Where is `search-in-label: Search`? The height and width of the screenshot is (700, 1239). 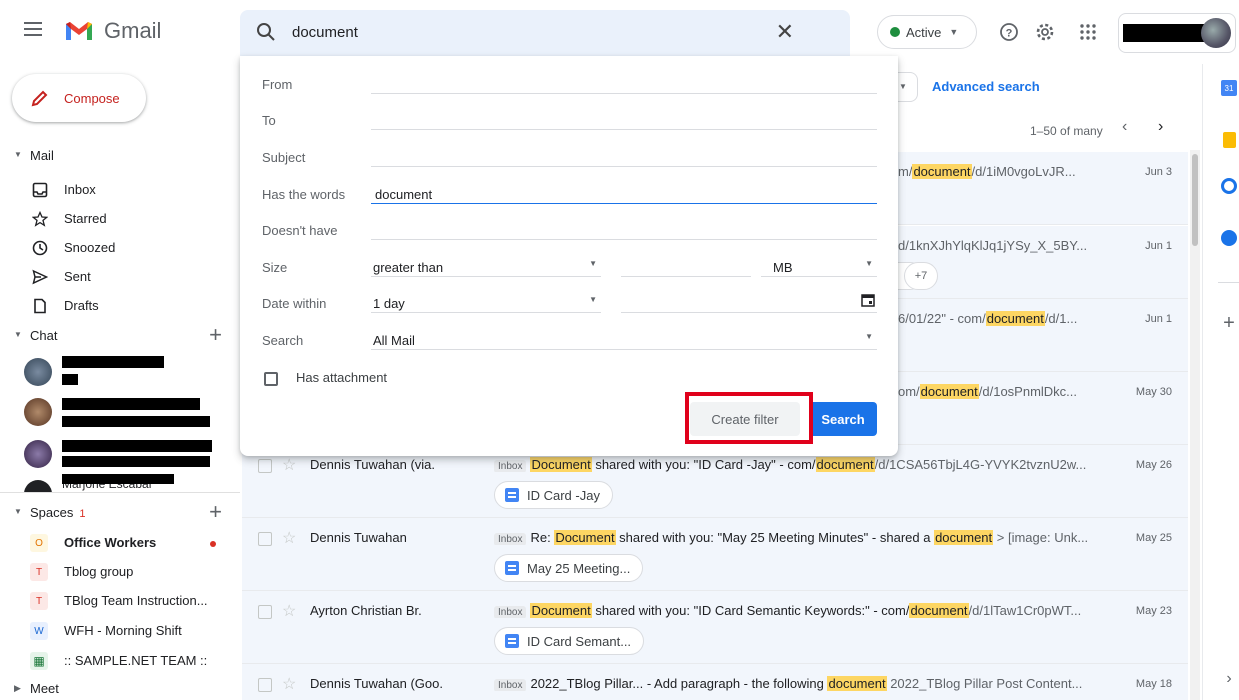
search-in-label: Search is located at coordinates (283, 340).